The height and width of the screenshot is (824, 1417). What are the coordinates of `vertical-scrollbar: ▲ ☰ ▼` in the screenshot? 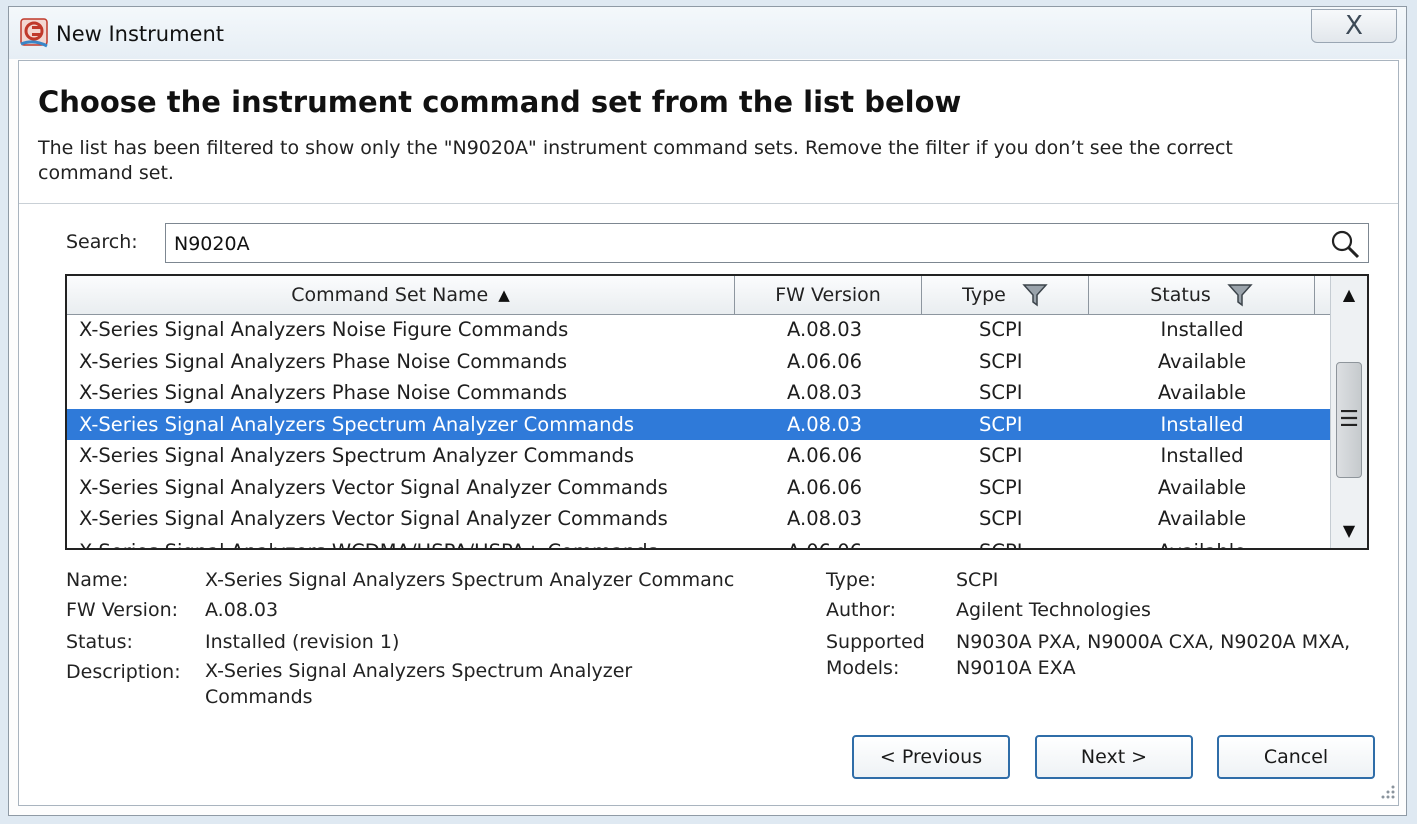 It's located at (1348, 412).